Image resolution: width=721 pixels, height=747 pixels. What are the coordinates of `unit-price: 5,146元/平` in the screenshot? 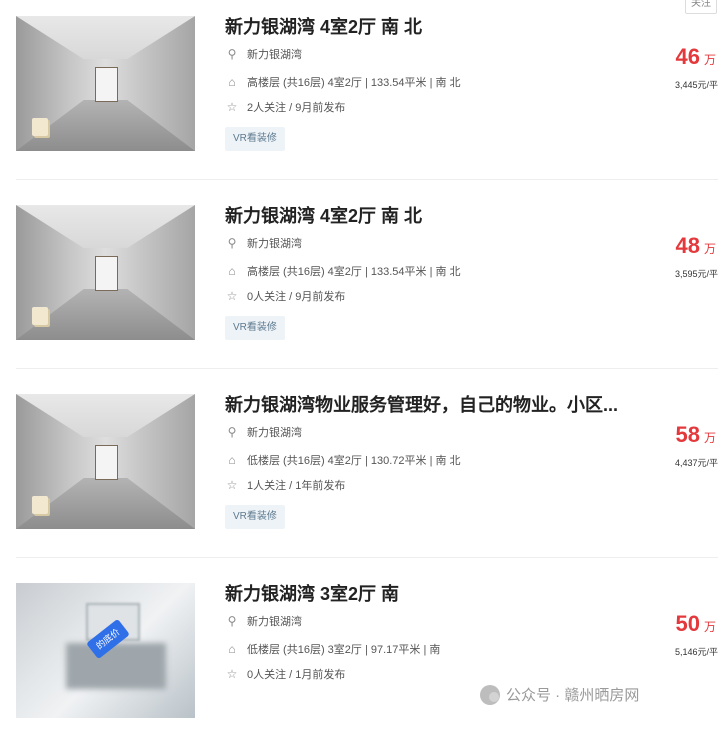 It's located at (696, 652).